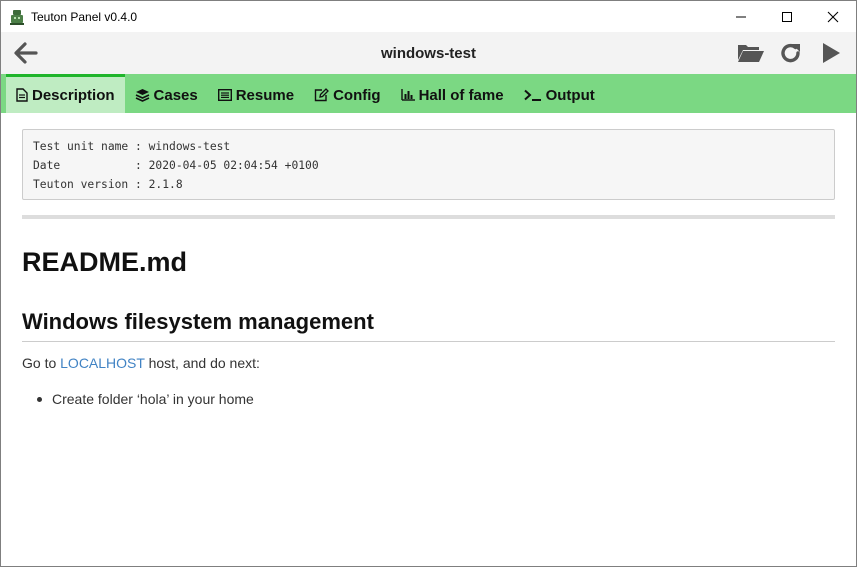  Describe the element at coordinates (436, 399) in the screenshot. I see `list-item: Create folder ‘hola’ in your home` at that location.